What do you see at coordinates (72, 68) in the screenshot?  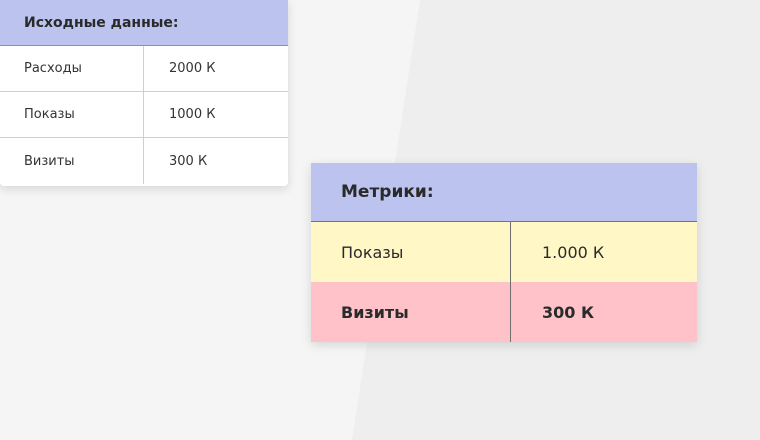 I see `row-label: Расходы` at bounding box center [72, 68].